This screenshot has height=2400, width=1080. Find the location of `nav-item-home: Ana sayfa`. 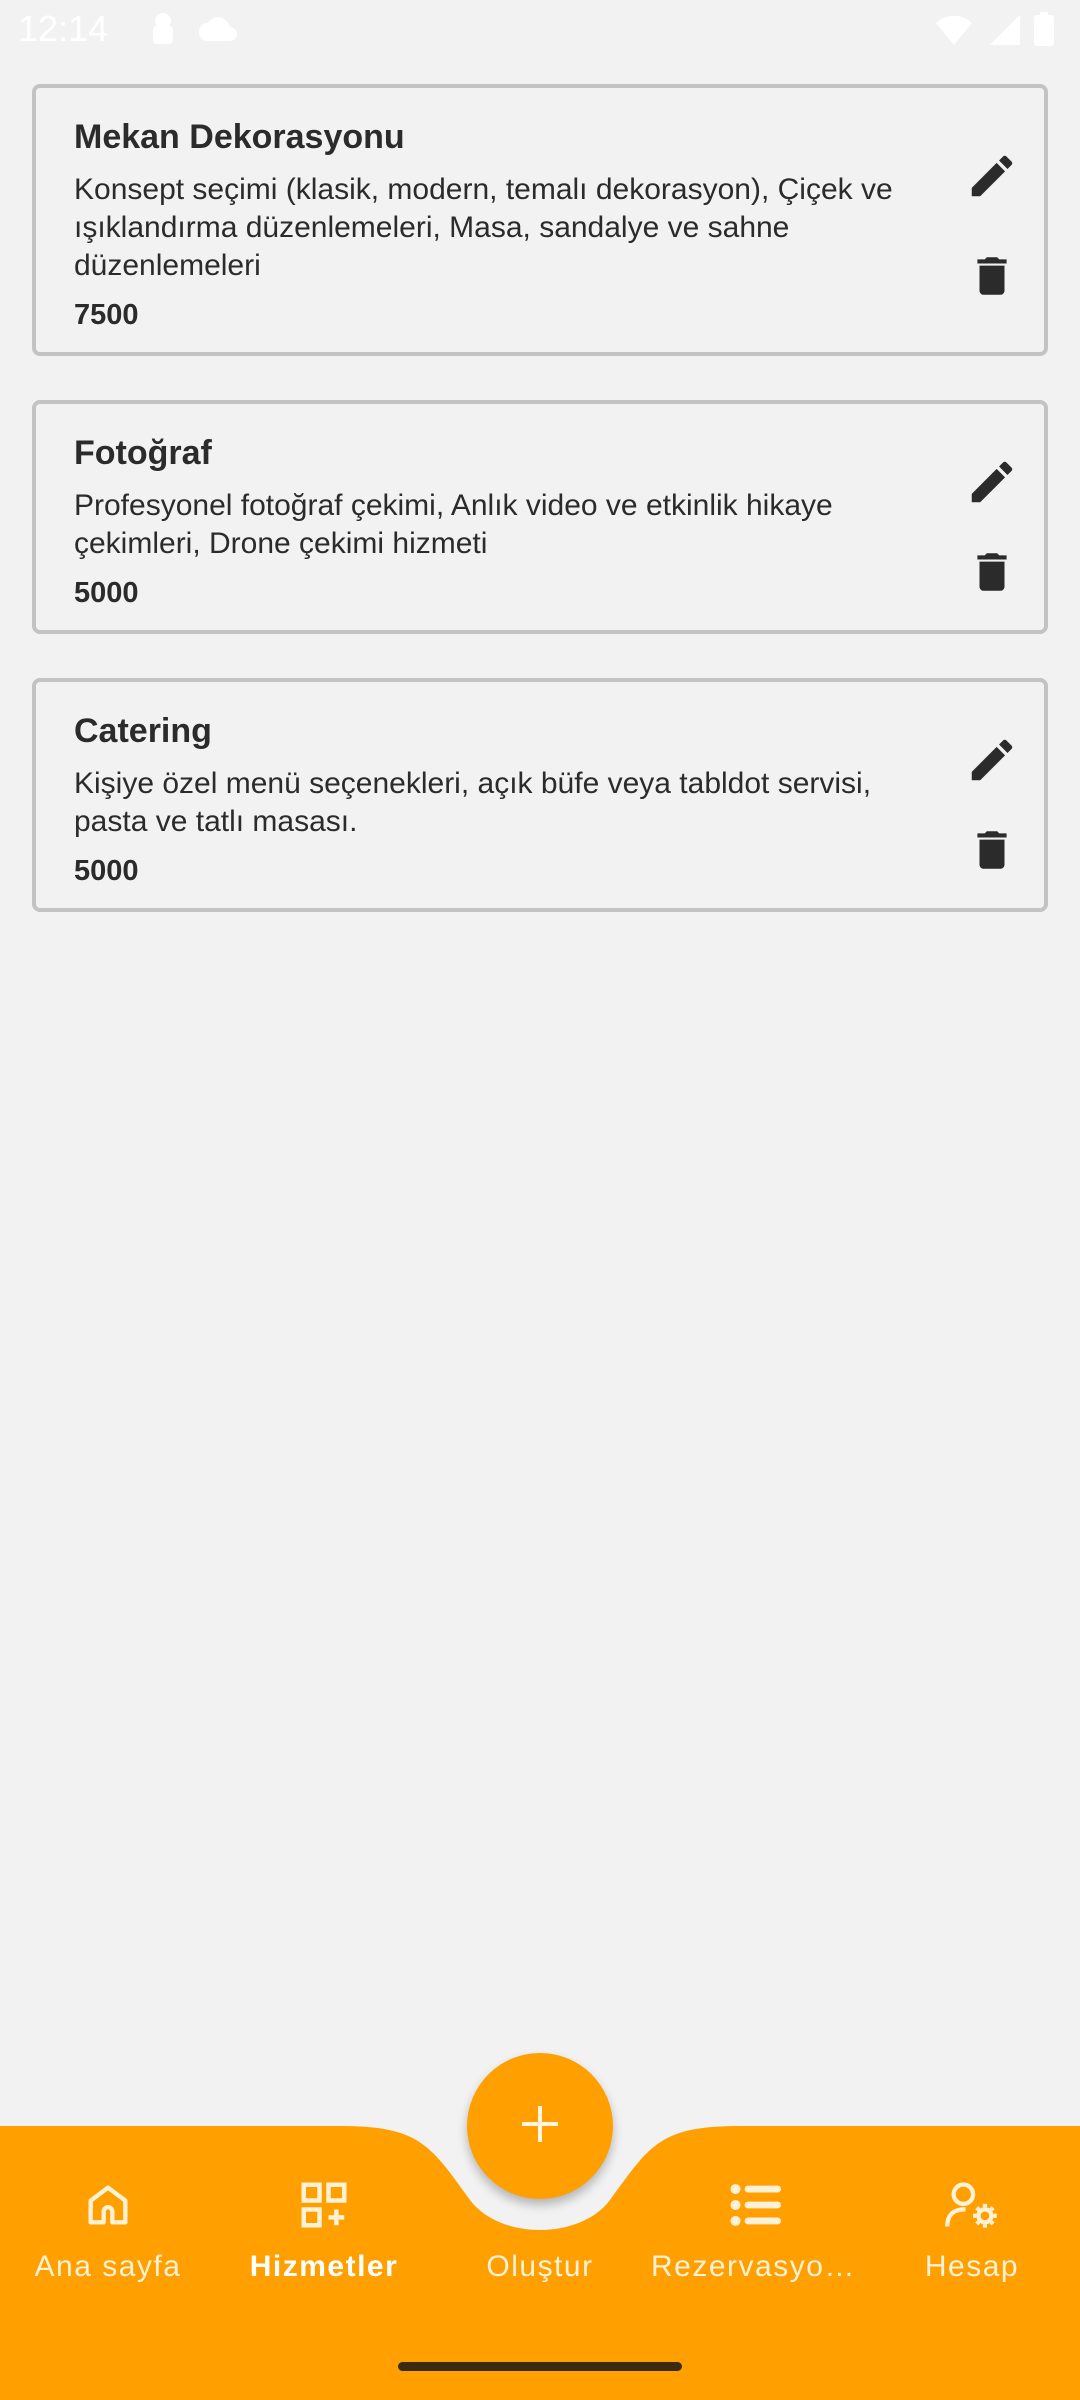

nav-item-home: Ana sayfa is located at coordinates (108, 2218).